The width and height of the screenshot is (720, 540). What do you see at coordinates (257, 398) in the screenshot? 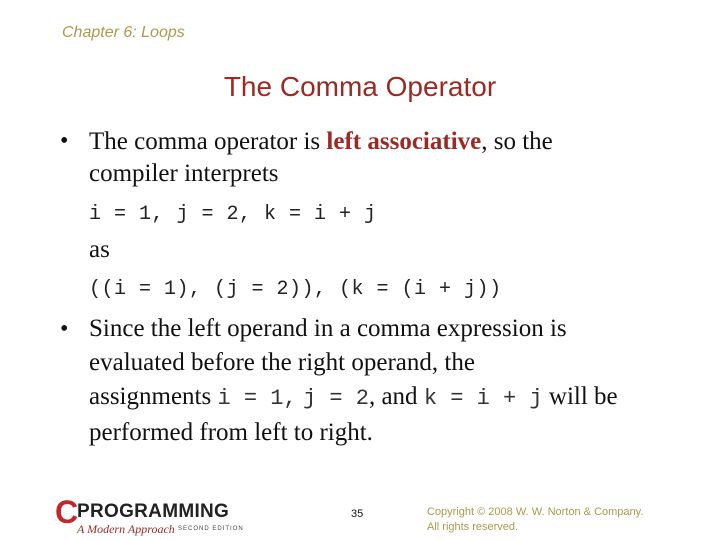
I see `inline-code: i = 1,` at bounding box center [257, 398].